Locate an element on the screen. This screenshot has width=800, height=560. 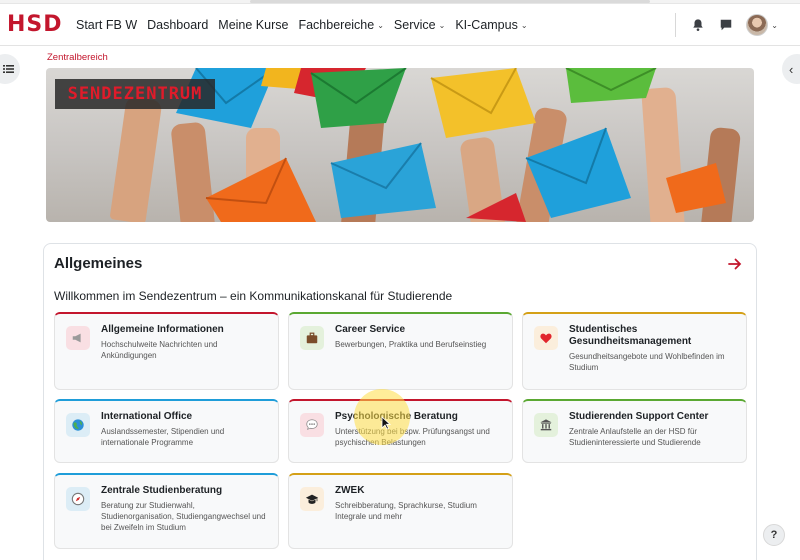
breadcrumb: Zentralbereich is located at coordinates (77, 57).